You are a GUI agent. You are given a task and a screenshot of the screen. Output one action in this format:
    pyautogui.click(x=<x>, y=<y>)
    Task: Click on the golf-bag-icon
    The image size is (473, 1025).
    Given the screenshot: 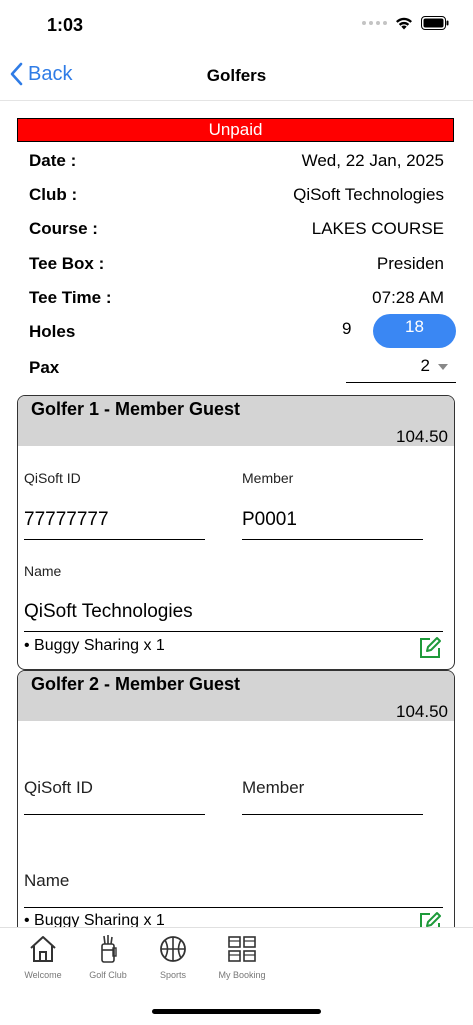 What is the action you would take?
    pyautogui.click(x=109, y=949)
    